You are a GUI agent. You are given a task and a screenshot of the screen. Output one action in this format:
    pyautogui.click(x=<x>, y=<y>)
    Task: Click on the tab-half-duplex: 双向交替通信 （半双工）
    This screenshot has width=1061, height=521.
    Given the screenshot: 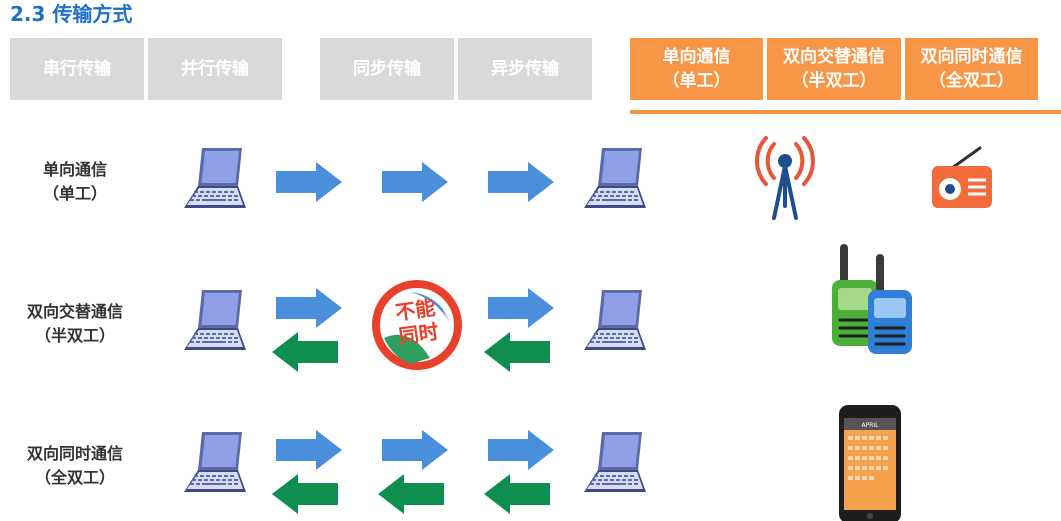 What is the action you would take?
    pyautogui.click(x=834, y=69)
    